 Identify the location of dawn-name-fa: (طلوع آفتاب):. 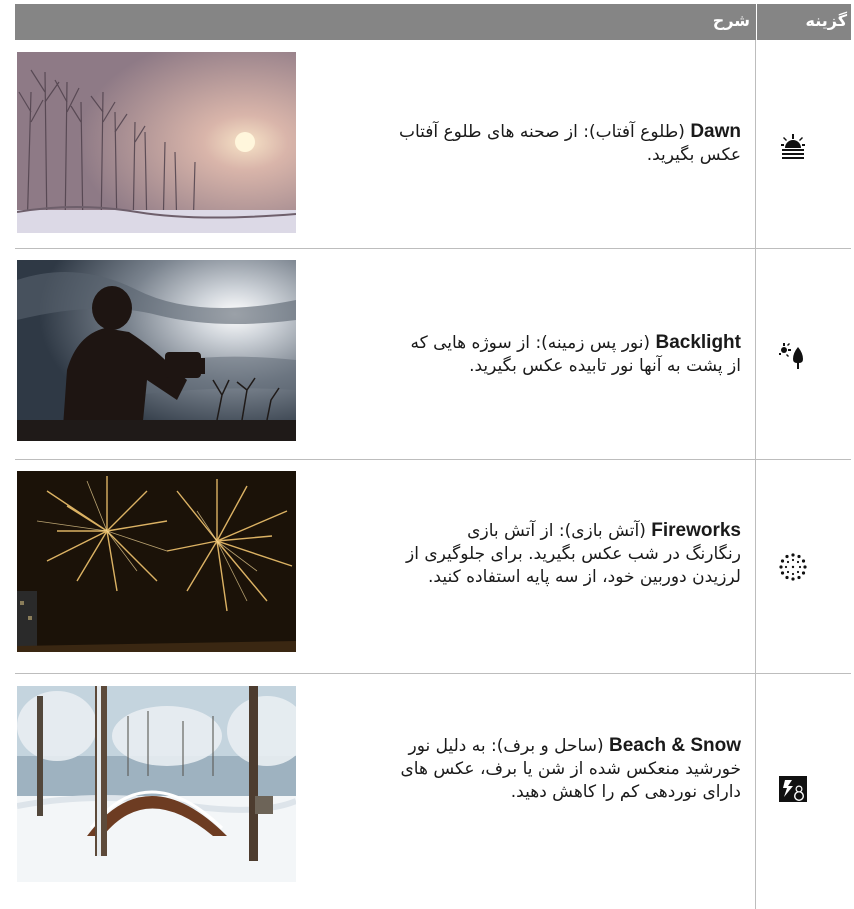
(634, 132).